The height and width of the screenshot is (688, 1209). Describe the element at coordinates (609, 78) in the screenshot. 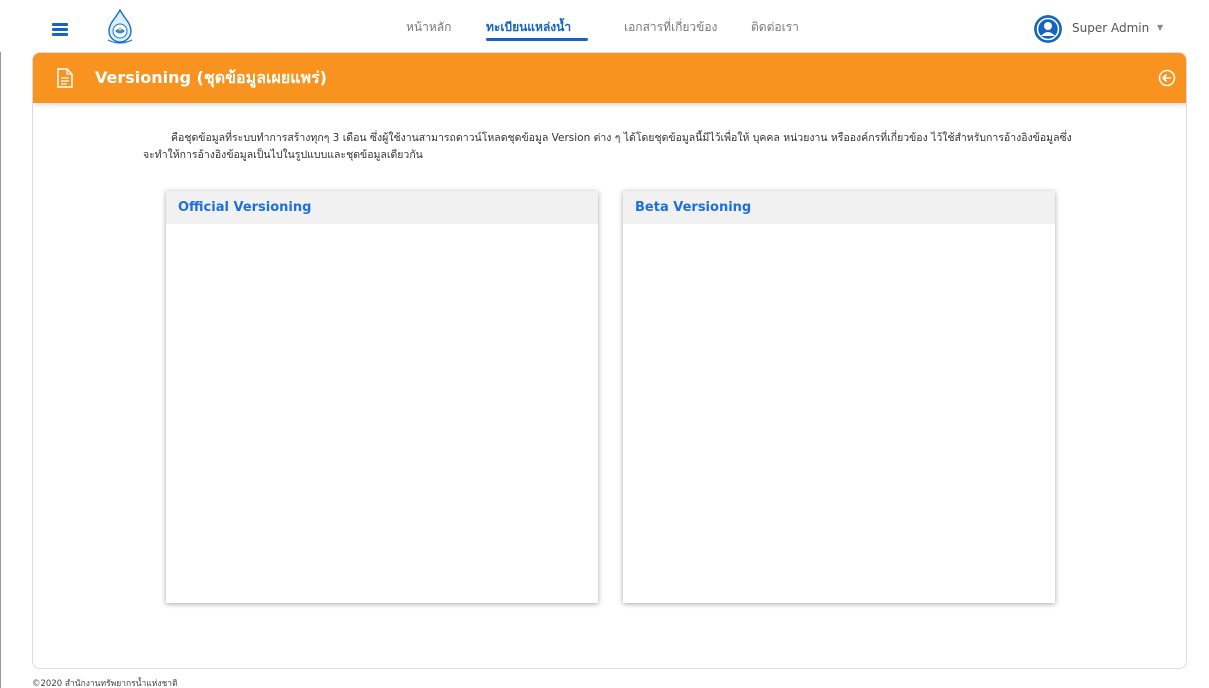

I see `card-header: Versioning (ชุดข้อมูลเผยแพร่)` at that location.